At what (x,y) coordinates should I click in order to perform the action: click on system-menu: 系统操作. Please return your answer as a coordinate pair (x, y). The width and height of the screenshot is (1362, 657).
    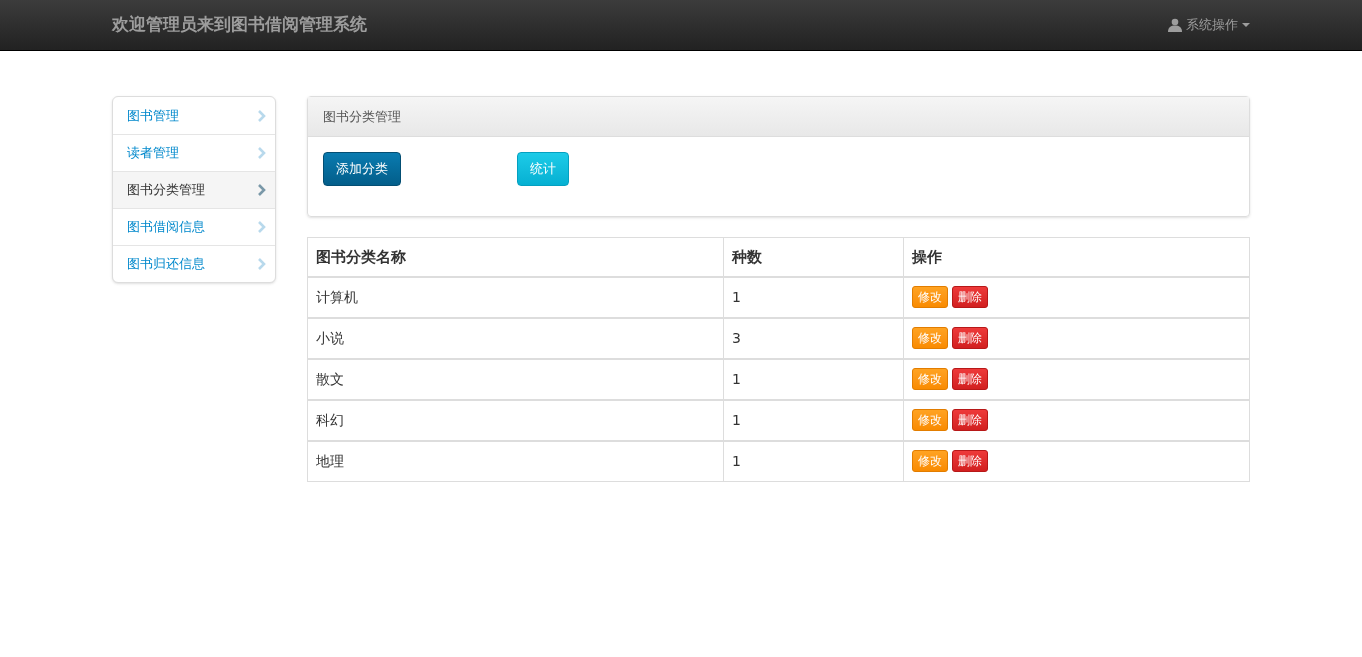
    Looking at the image, I should click on (1209, 25).